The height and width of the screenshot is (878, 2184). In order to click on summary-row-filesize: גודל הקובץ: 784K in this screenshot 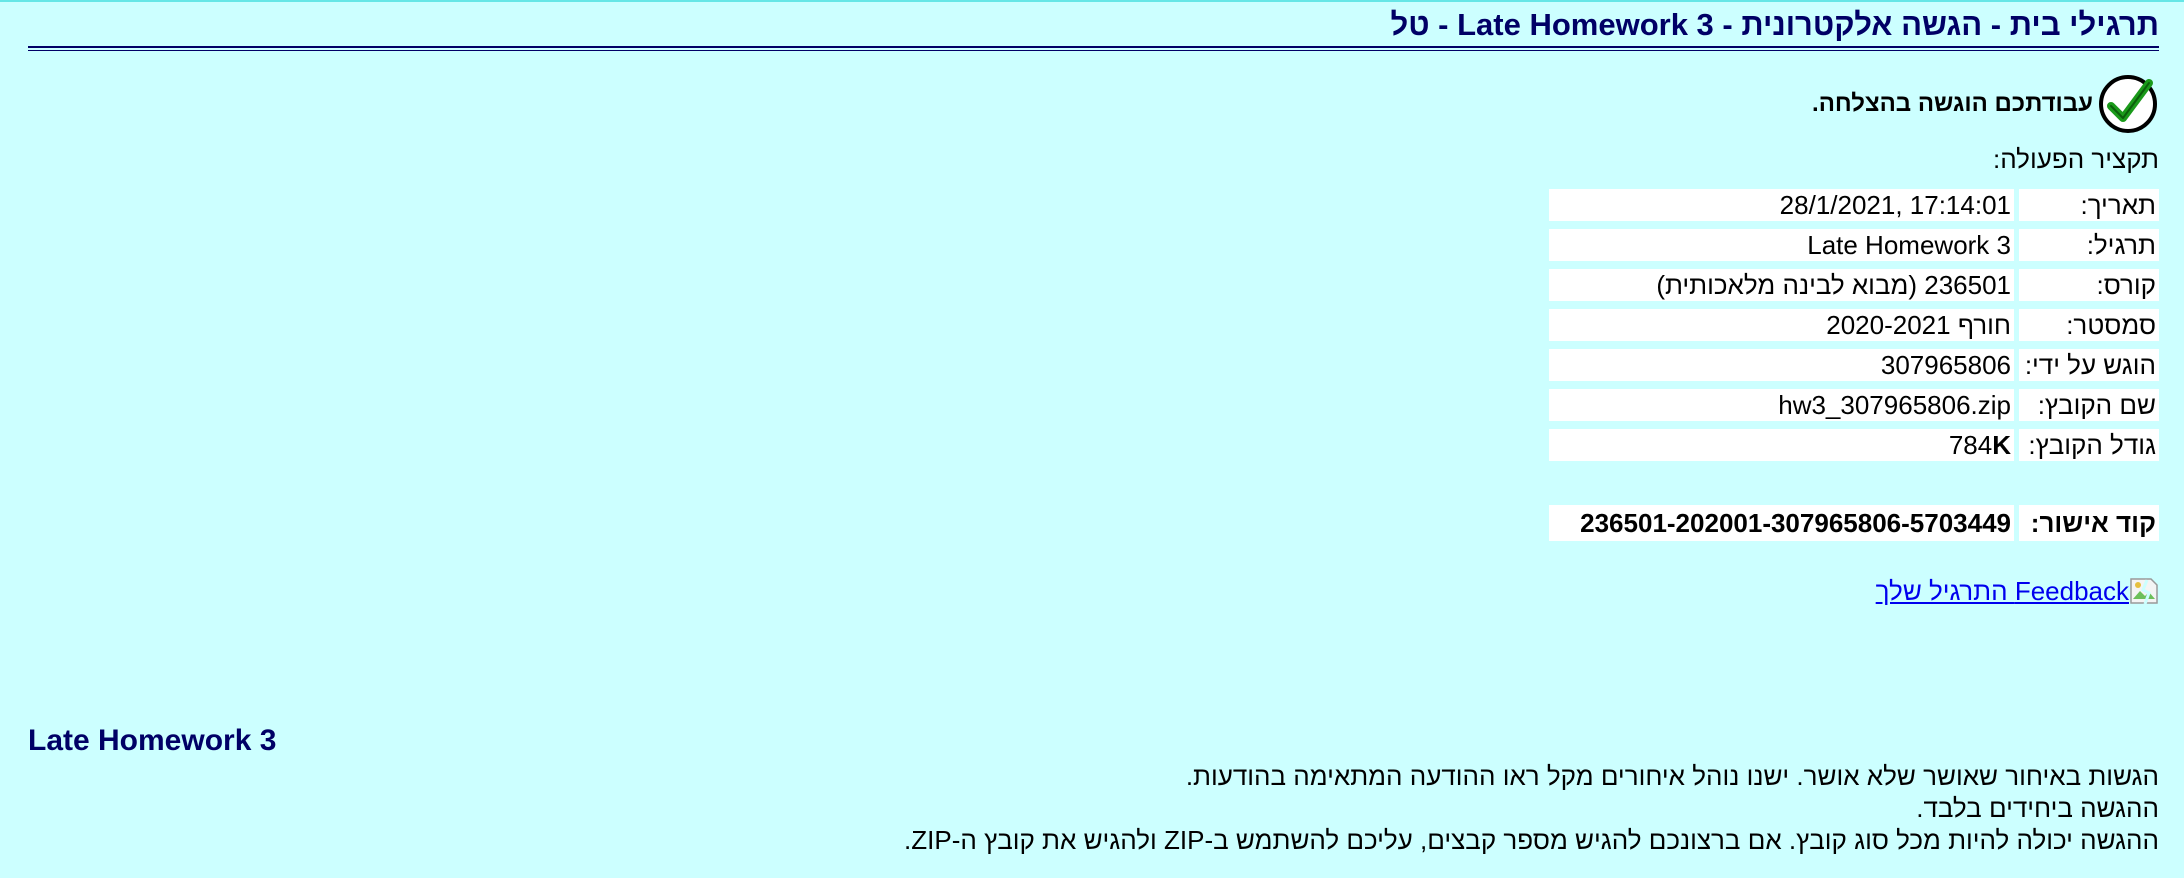, I will do `click(1854, 445)`.